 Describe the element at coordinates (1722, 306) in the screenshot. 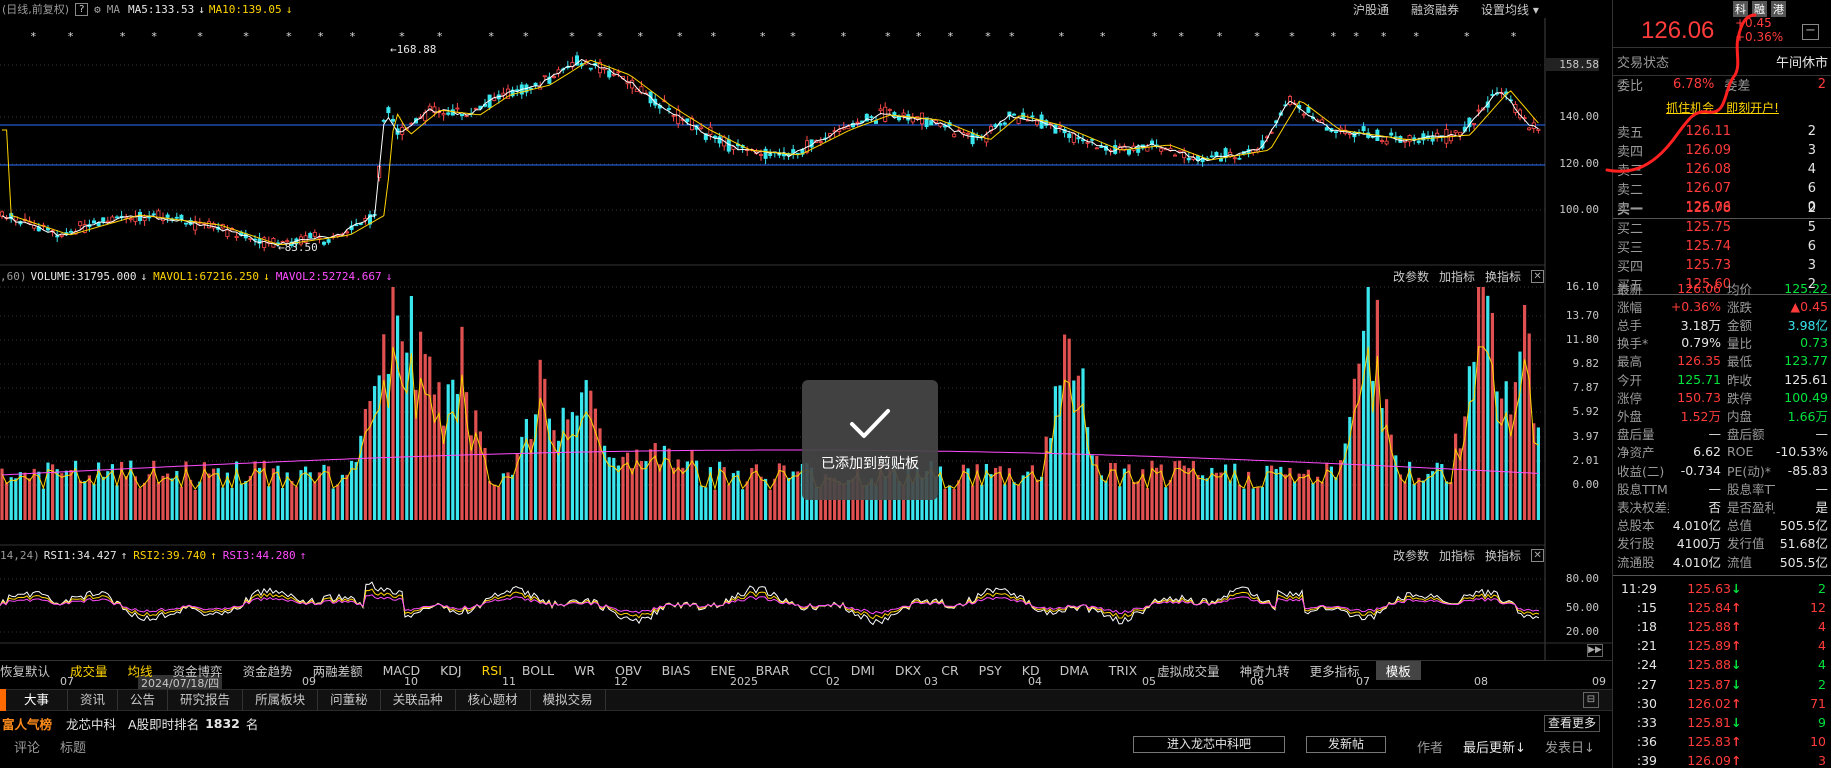

I see `stat-row: 涨幅 +0.36% 涨跌 ▲0.45` at that location.